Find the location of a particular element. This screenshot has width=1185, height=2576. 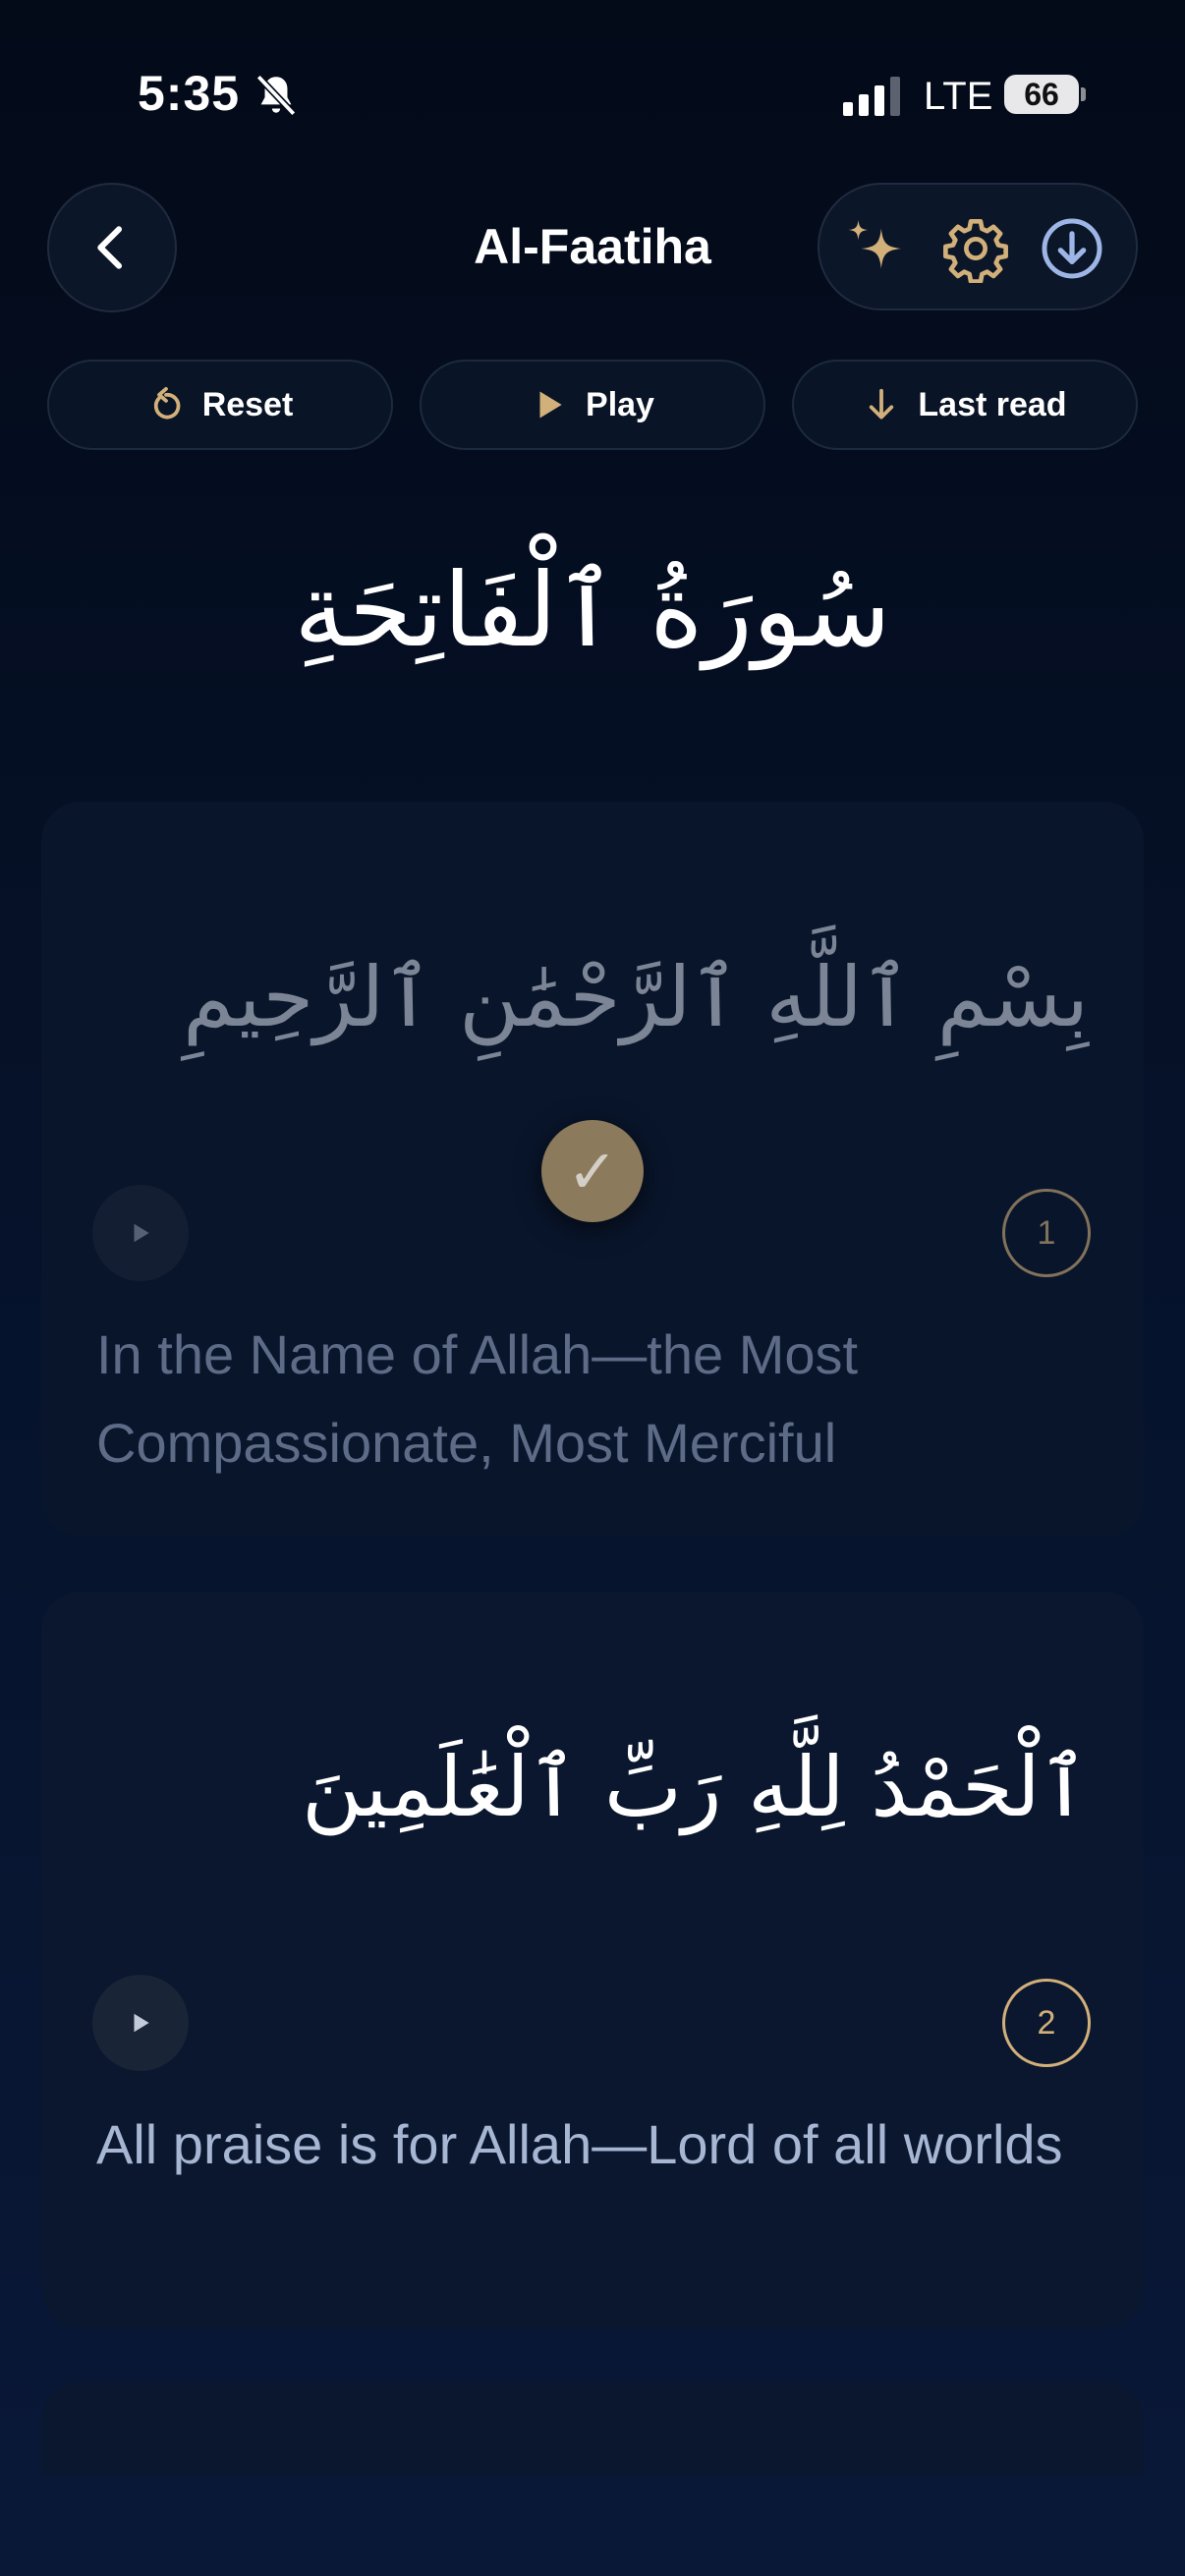

reset-icon is located at coordinates (167, 403).